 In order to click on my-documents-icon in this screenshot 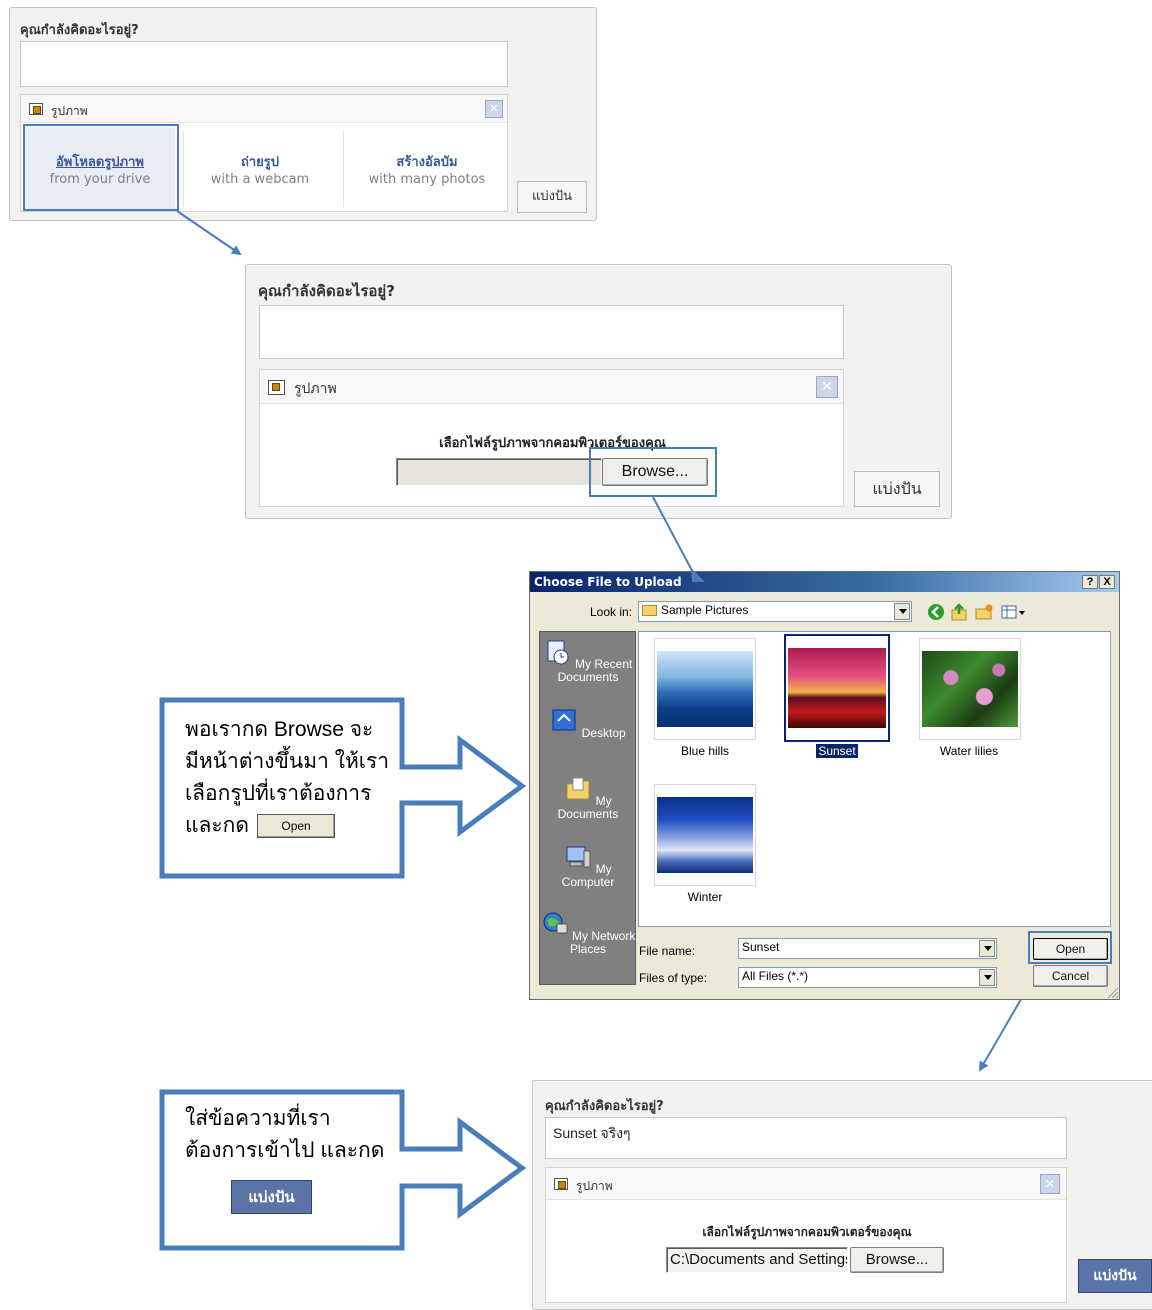, I will do `click(578, 788)`.